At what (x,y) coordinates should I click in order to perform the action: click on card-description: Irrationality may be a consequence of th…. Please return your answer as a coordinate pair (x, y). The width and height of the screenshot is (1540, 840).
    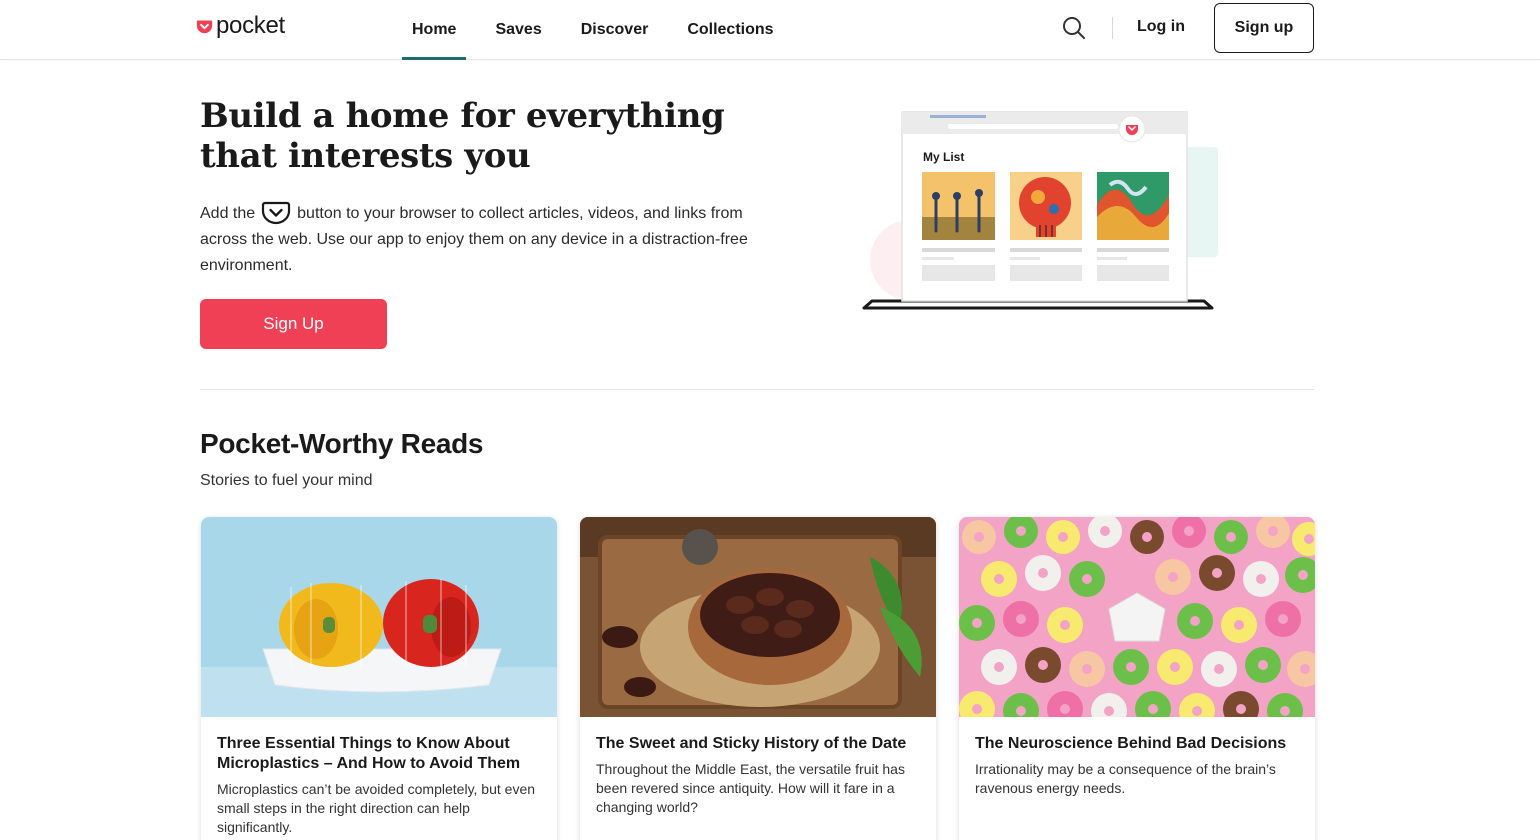
    Looking at the image, I should click on (1125, 778).